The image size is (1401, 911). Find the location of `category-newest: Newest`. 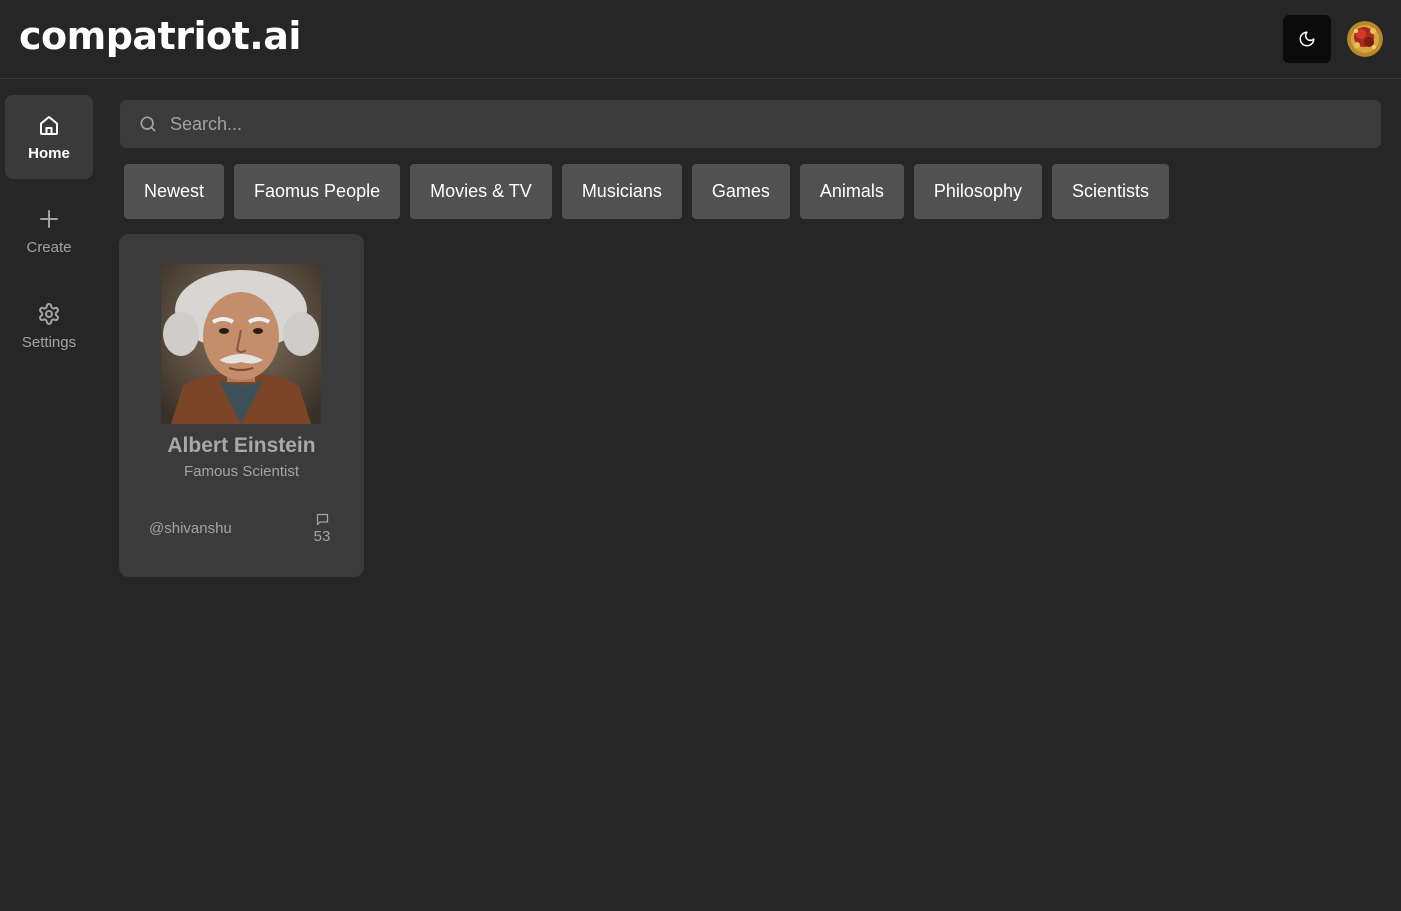

category-newest: Newest is located at coordinates (174, 191).